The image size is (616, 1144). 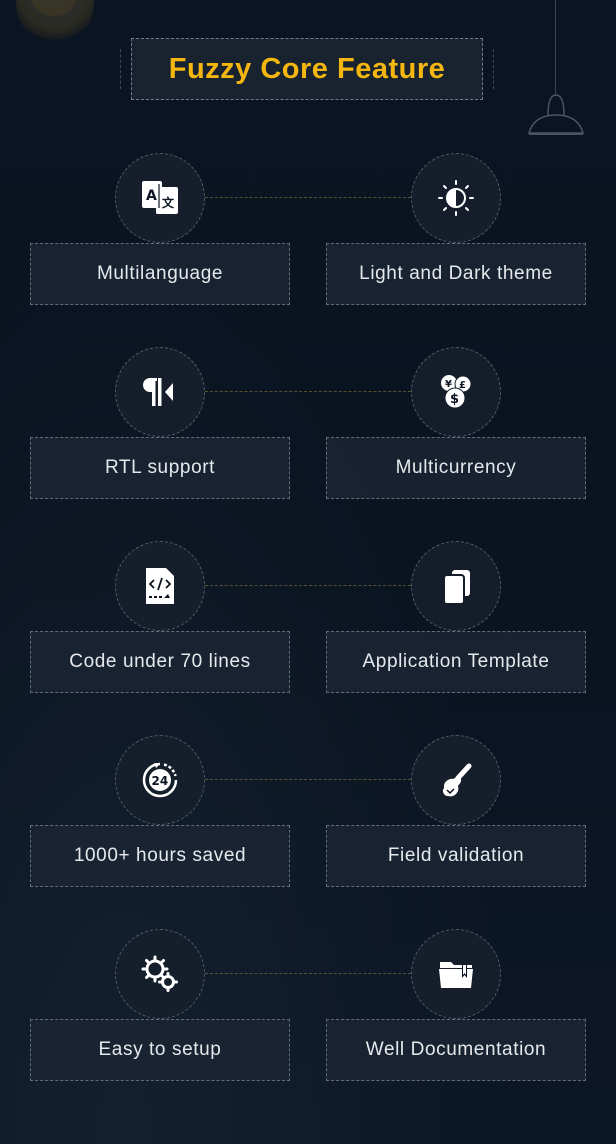 What do you see at coordinates (168, 202) in the screenshot?
I see `svg-text: 文` at bounding box center [168, 202].